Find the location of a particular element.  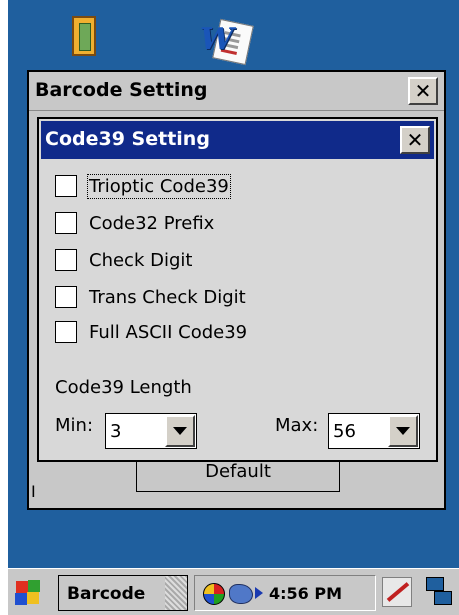

min-length-value: 3 is located at coordinates (116, 431).